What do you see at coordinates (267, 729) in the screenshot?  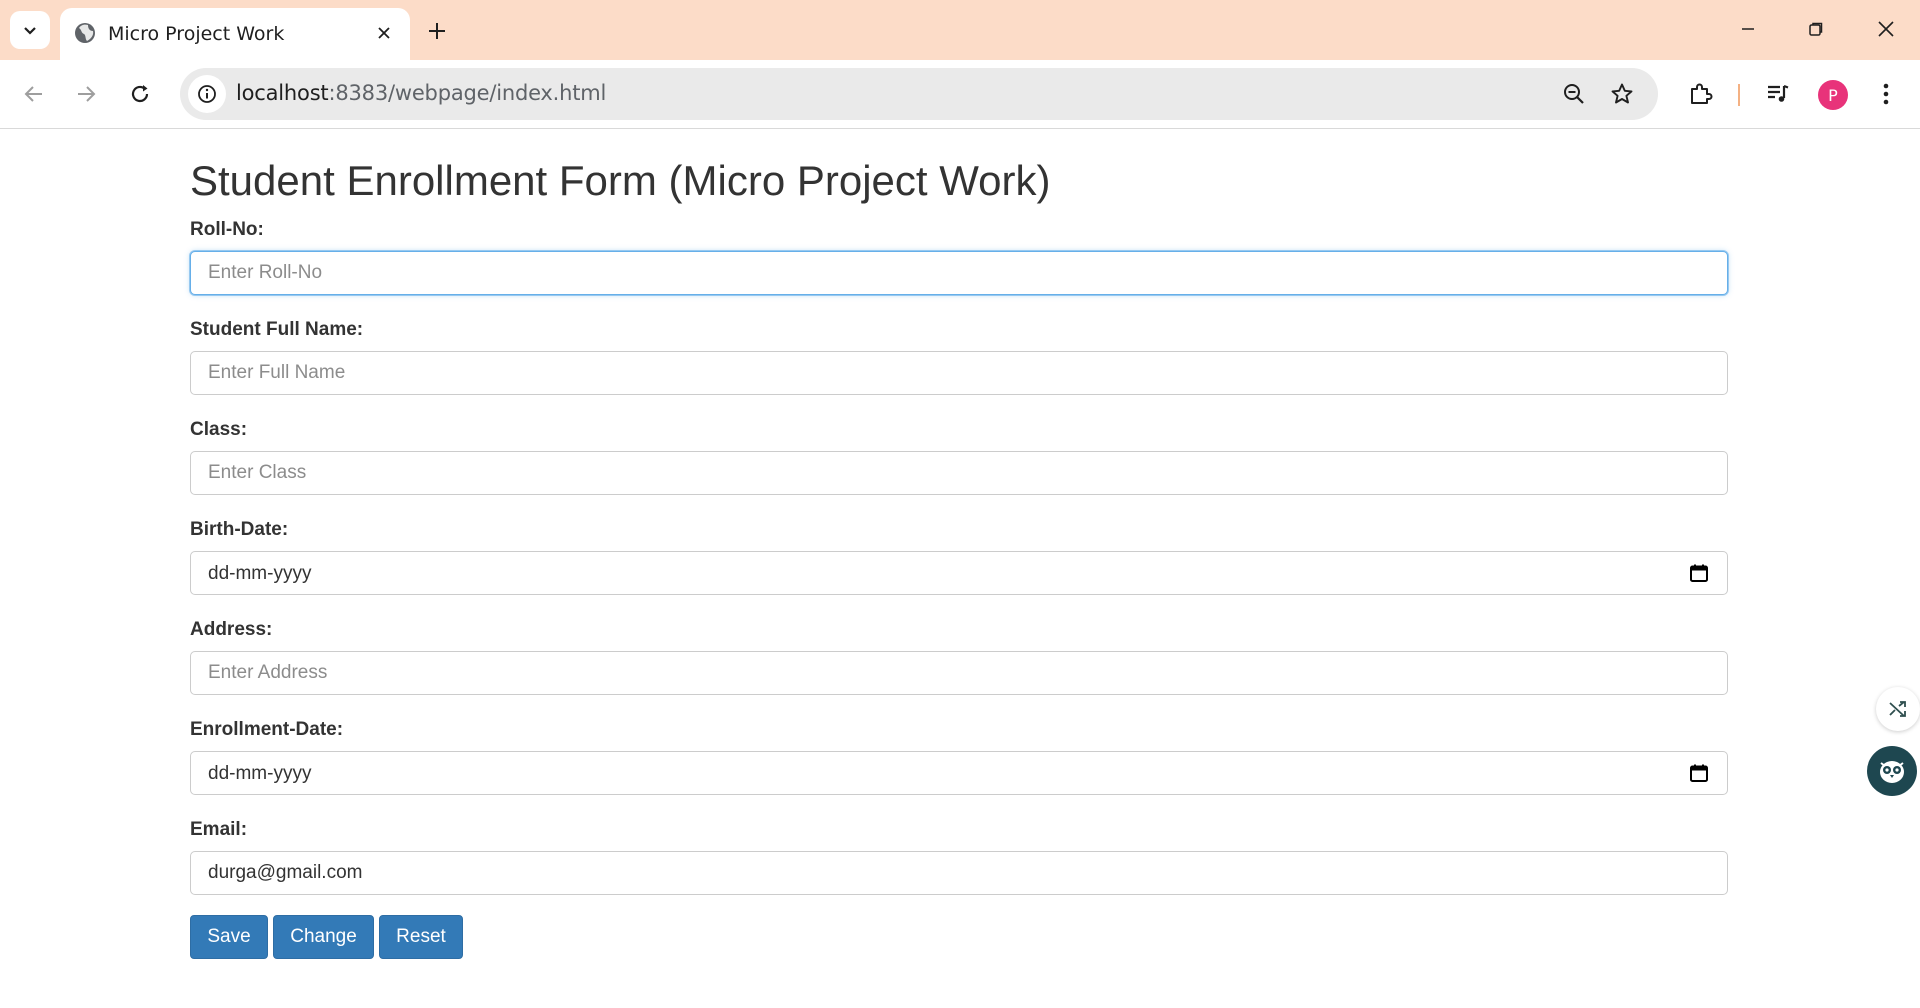 I see `enrollment-date-label: Enrollment-Date:` at bounding box center [267, 729].